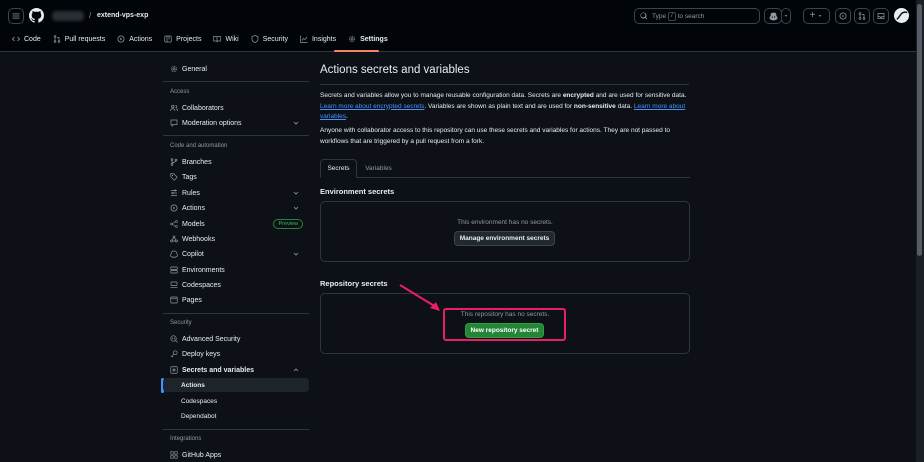  I want to click on github-logo, so click(36, 15).